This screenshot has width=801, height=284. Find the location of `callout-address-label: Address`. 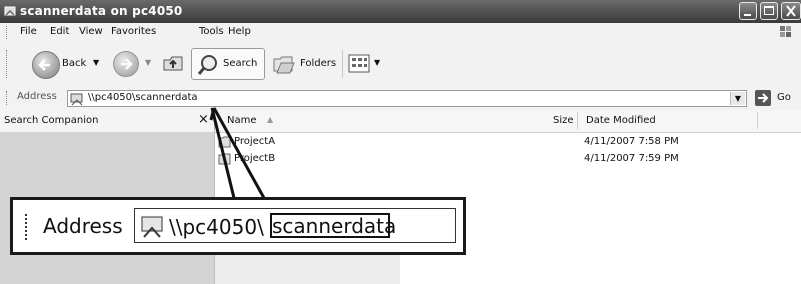

callout-address-label: Address is located at coordinates (83, 226).